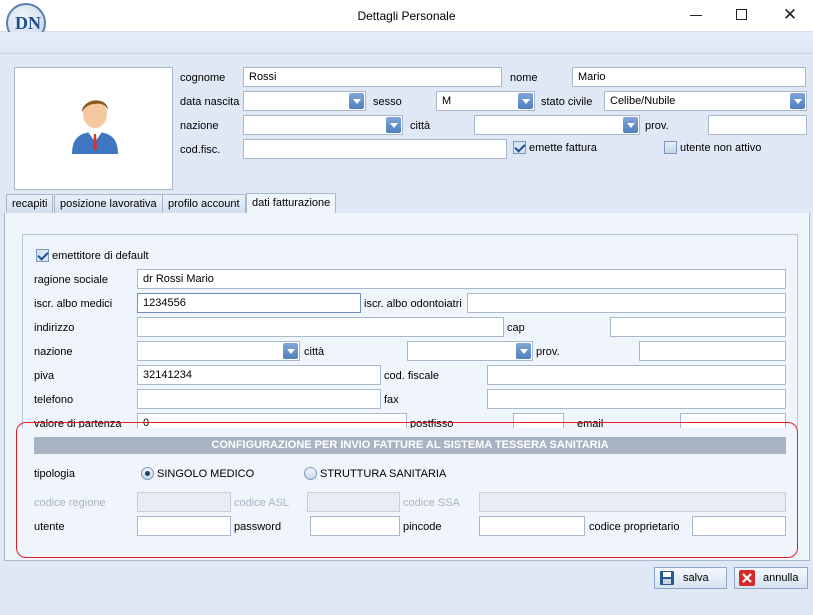  Describe the element at coordinates (485, 101) in the screenshot. I see `sesso-select: M` at that location.